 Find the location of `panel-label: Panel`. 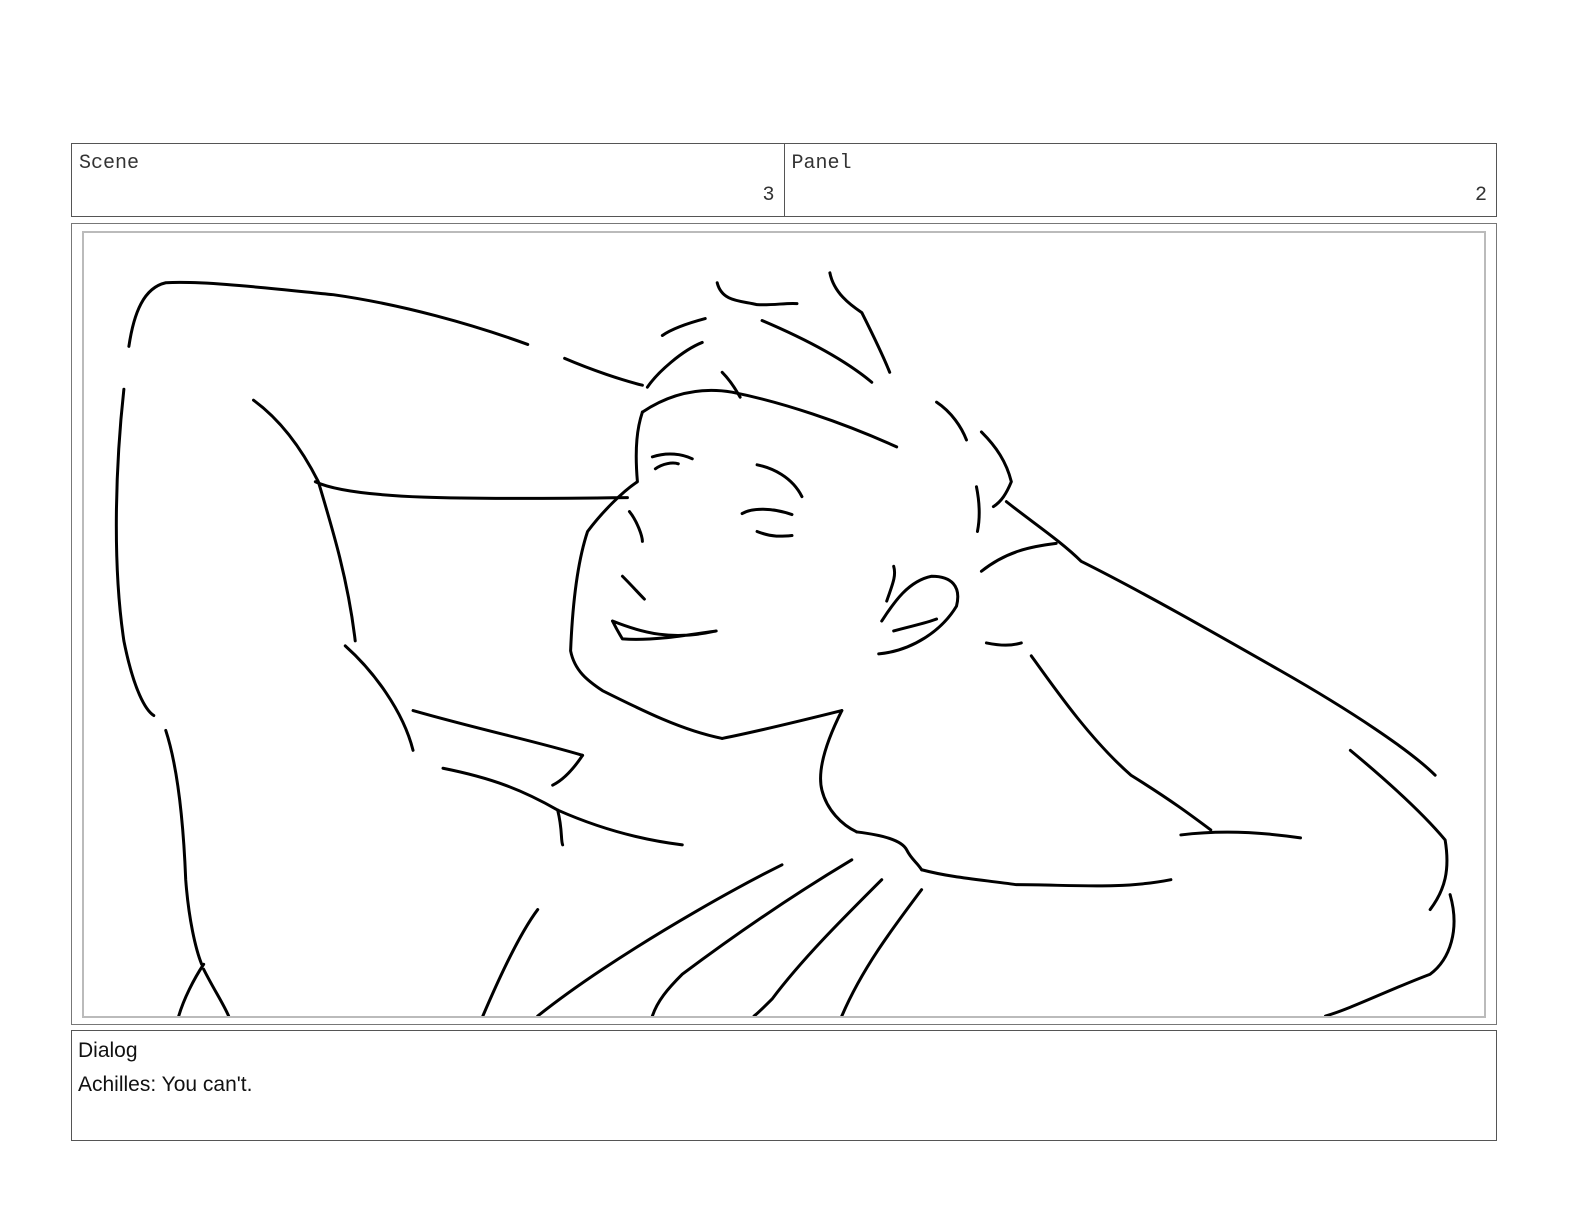

panel-label: Panel is located at coordinates (821, 163).